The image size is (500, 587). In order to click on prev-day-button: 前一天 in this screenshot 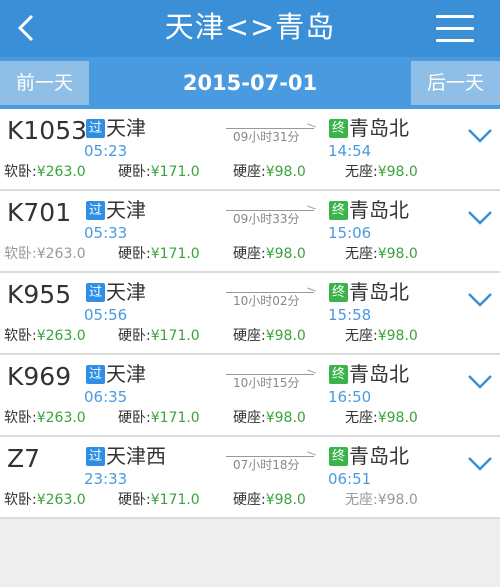, I will do `click(44, 83)`.